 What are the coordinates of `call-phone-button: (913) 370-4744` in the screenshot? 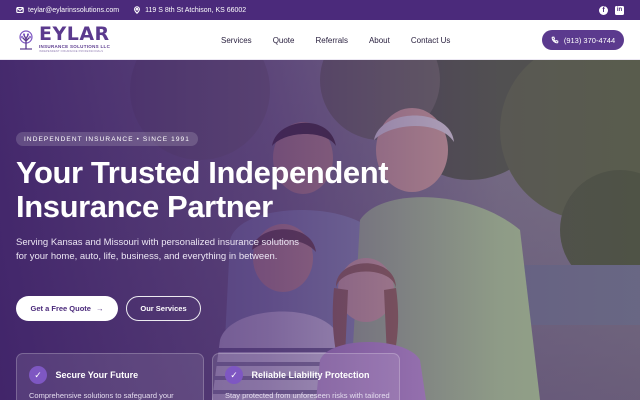 It's located at (583, 40).